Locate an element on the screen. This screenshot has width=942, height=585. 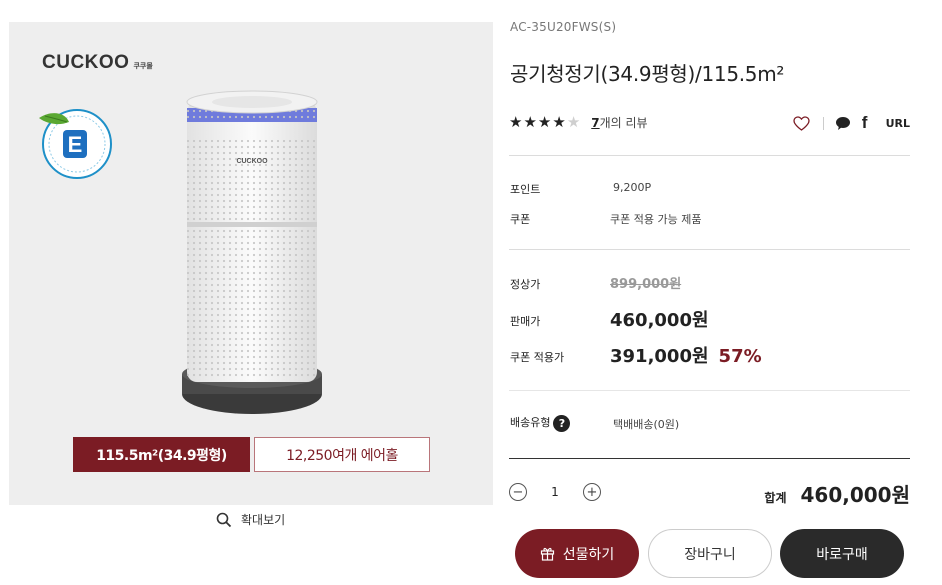
review-link: 7개의 리뷰 is located at coordinates (619, 122).